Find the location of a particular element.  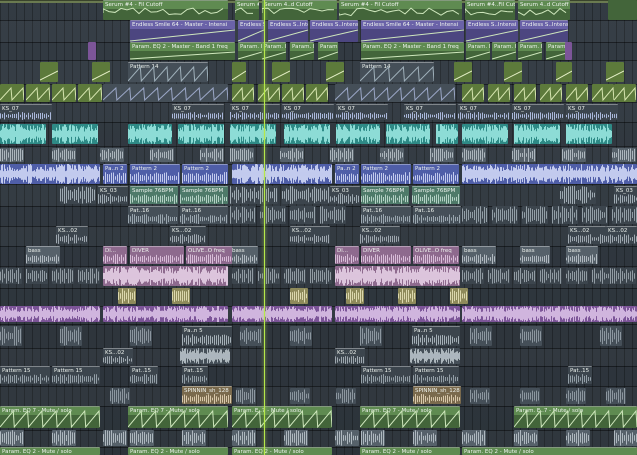

automation-clip: Param. EQ 2 - Master - Band 1 freq is located at coordinates (412, 51).